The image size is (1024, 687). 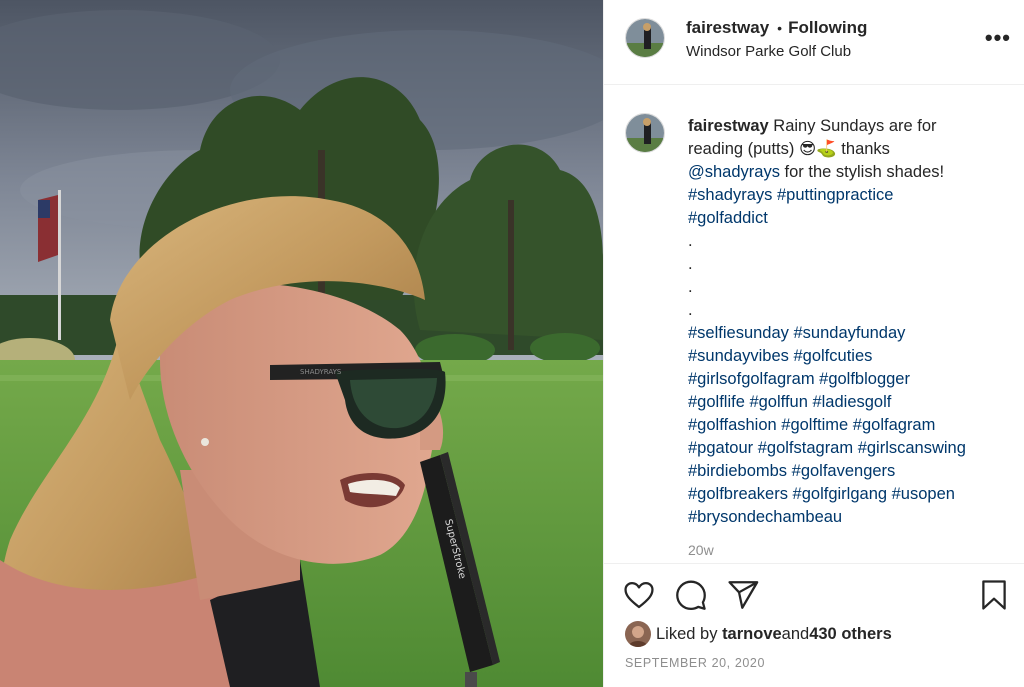 I want to click on liker-username: tarnove, so click(x=752, y=634).